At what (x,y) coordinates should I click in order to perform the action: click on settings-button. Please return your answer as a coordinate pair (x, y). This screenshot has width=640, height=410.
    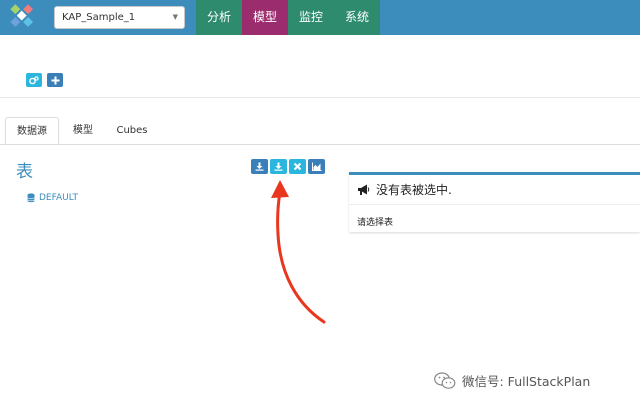
    Looking at the image, I should click on (34, 80).